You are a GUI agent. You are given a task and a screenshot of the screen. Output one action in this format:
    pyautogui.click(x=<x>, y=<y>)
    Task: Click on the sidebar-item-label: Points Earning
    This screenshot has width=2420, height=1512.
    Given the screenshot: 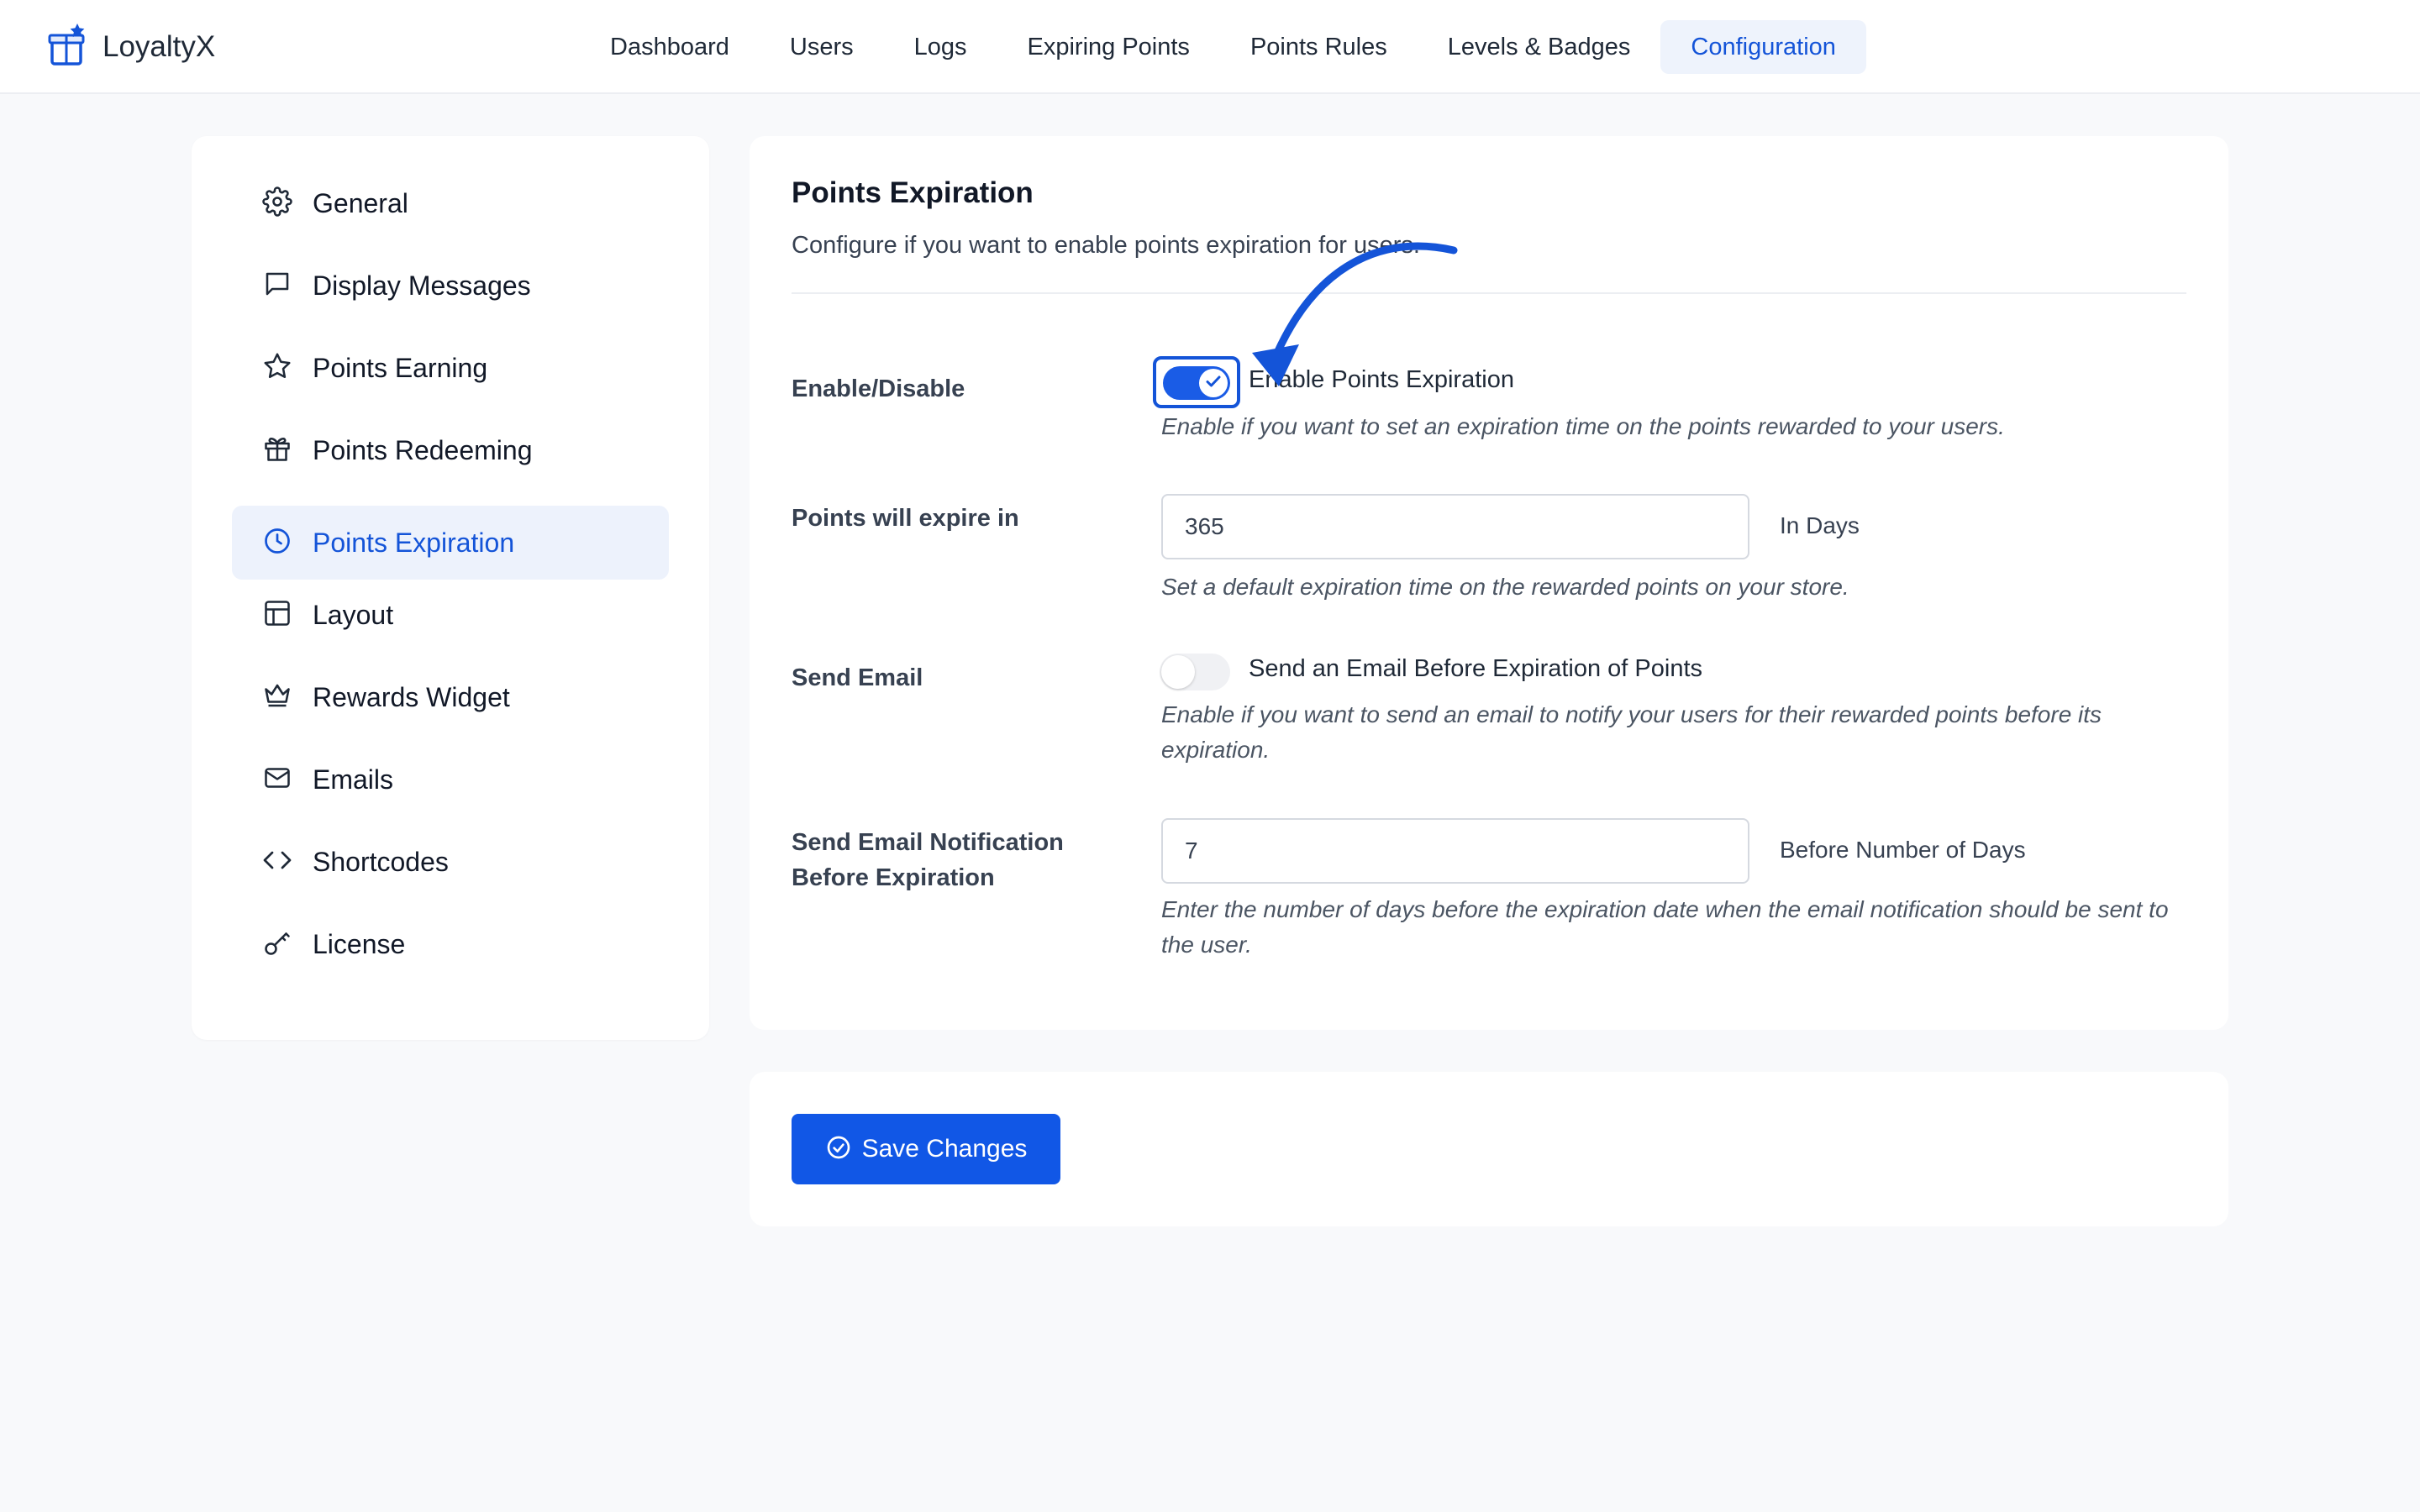 What is the action you would take?
    pyautogui.click(x=400, y=367)
    